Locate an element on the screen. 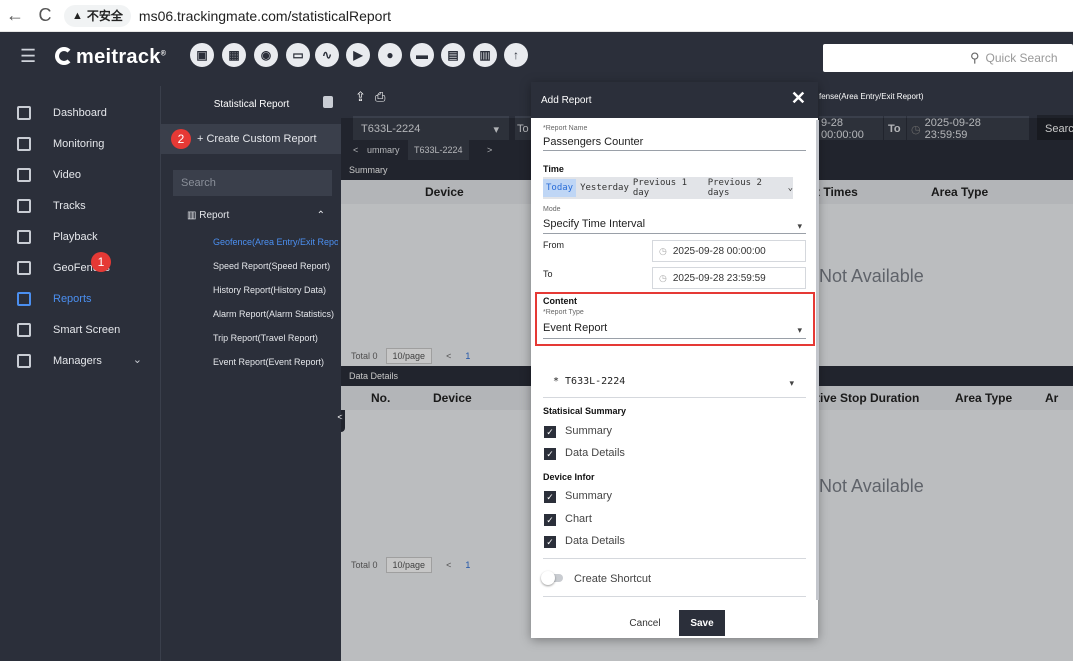 The image size is (1073, 661). report-link-geofence: Geofence(Area Entry/Exit Report) is located at coordinates (275, 242).